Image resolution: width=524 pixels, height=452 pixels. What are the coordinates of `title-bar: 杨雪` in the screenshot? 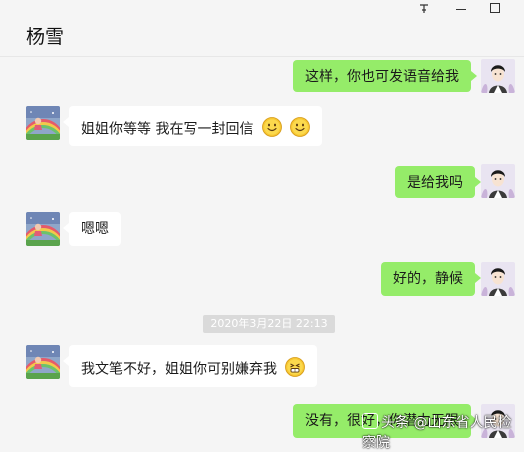 It's located at (262, 28).